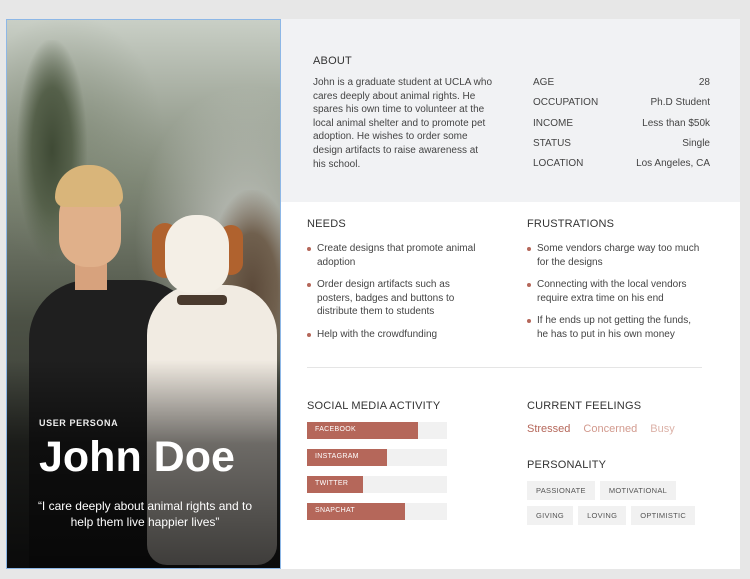  Describe the element at coordinates (610, 429) in the screenshot. I see `feeling-concerned: Concerned` at that location.